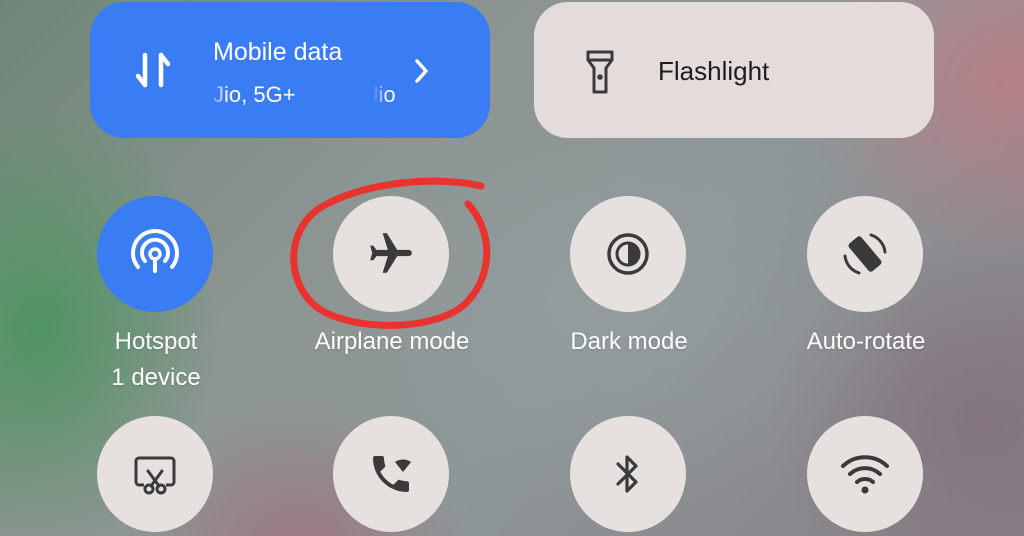  I want to click on flashlight-label: Flashlight, so click(714, 71).